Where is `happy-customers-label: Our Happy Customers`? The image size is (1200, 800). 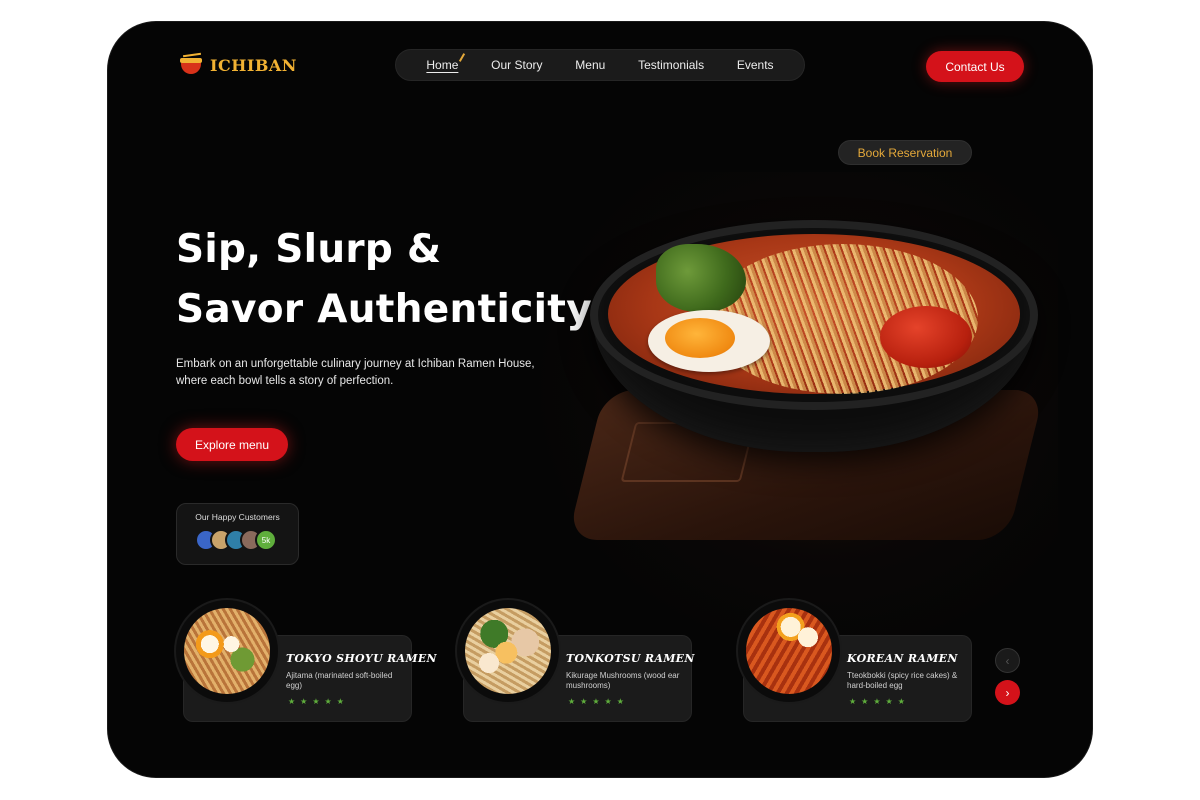 happy-customers-label: Our Happy Customers is located at coordinates (237, 517).